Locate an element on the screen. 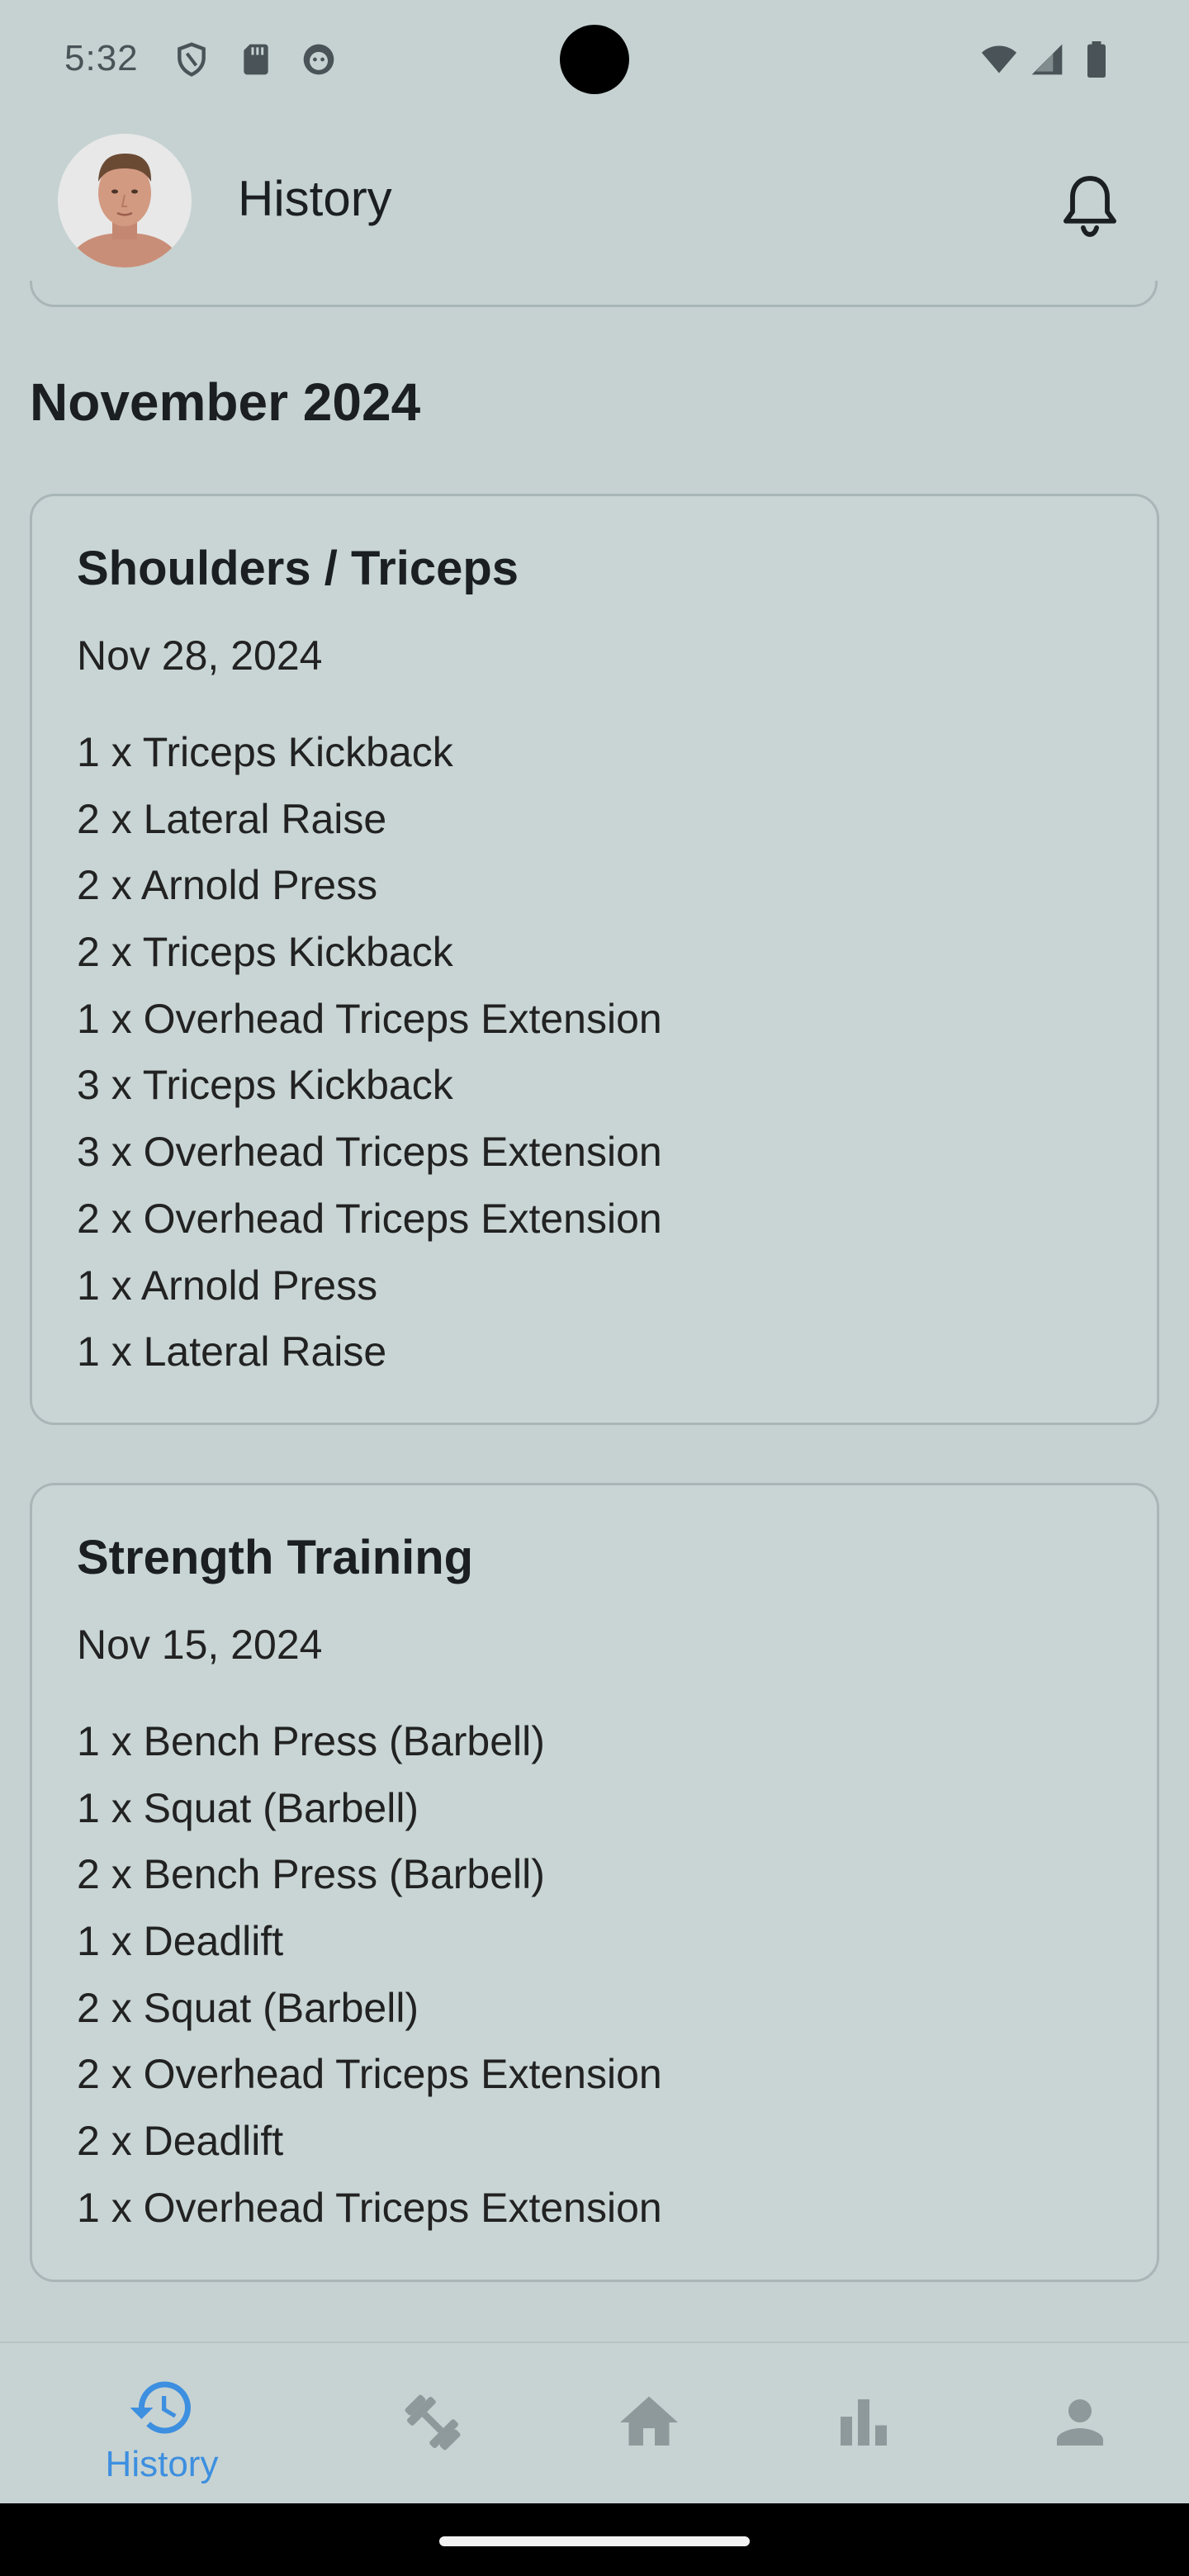 This screenshot has height=2576, width=1189. exercise-item: 1 x Lateral Raise is located at coordinates (232, 1352).